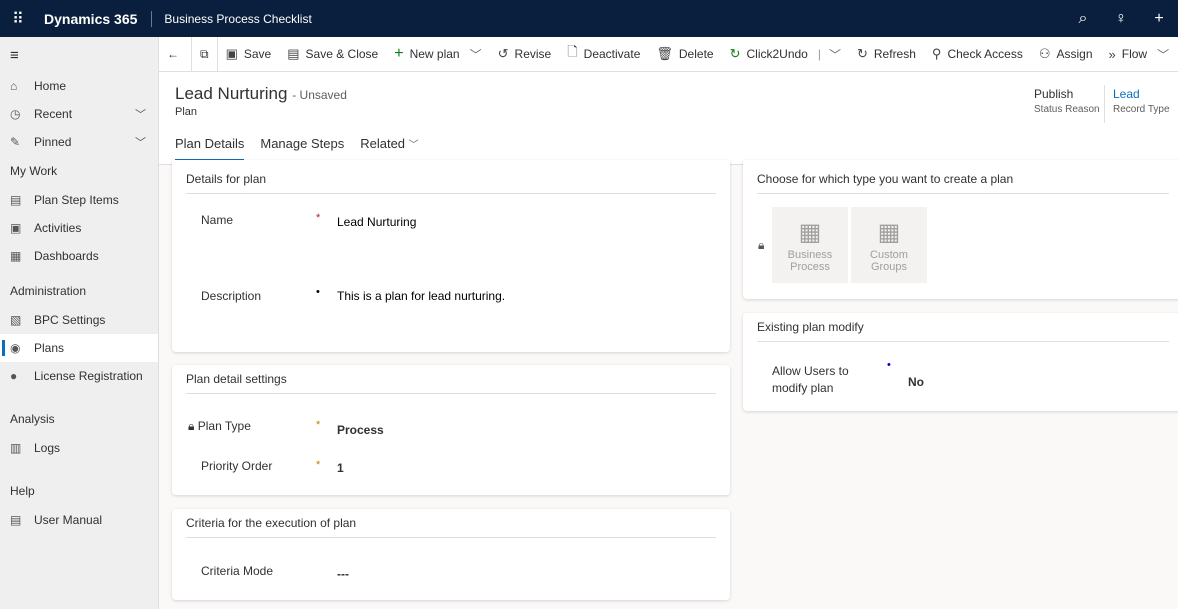 Image resolution: width=1178 pixels, height=609 pixels. I want to click on dashboard-icon: ▦, so click(16, 256).